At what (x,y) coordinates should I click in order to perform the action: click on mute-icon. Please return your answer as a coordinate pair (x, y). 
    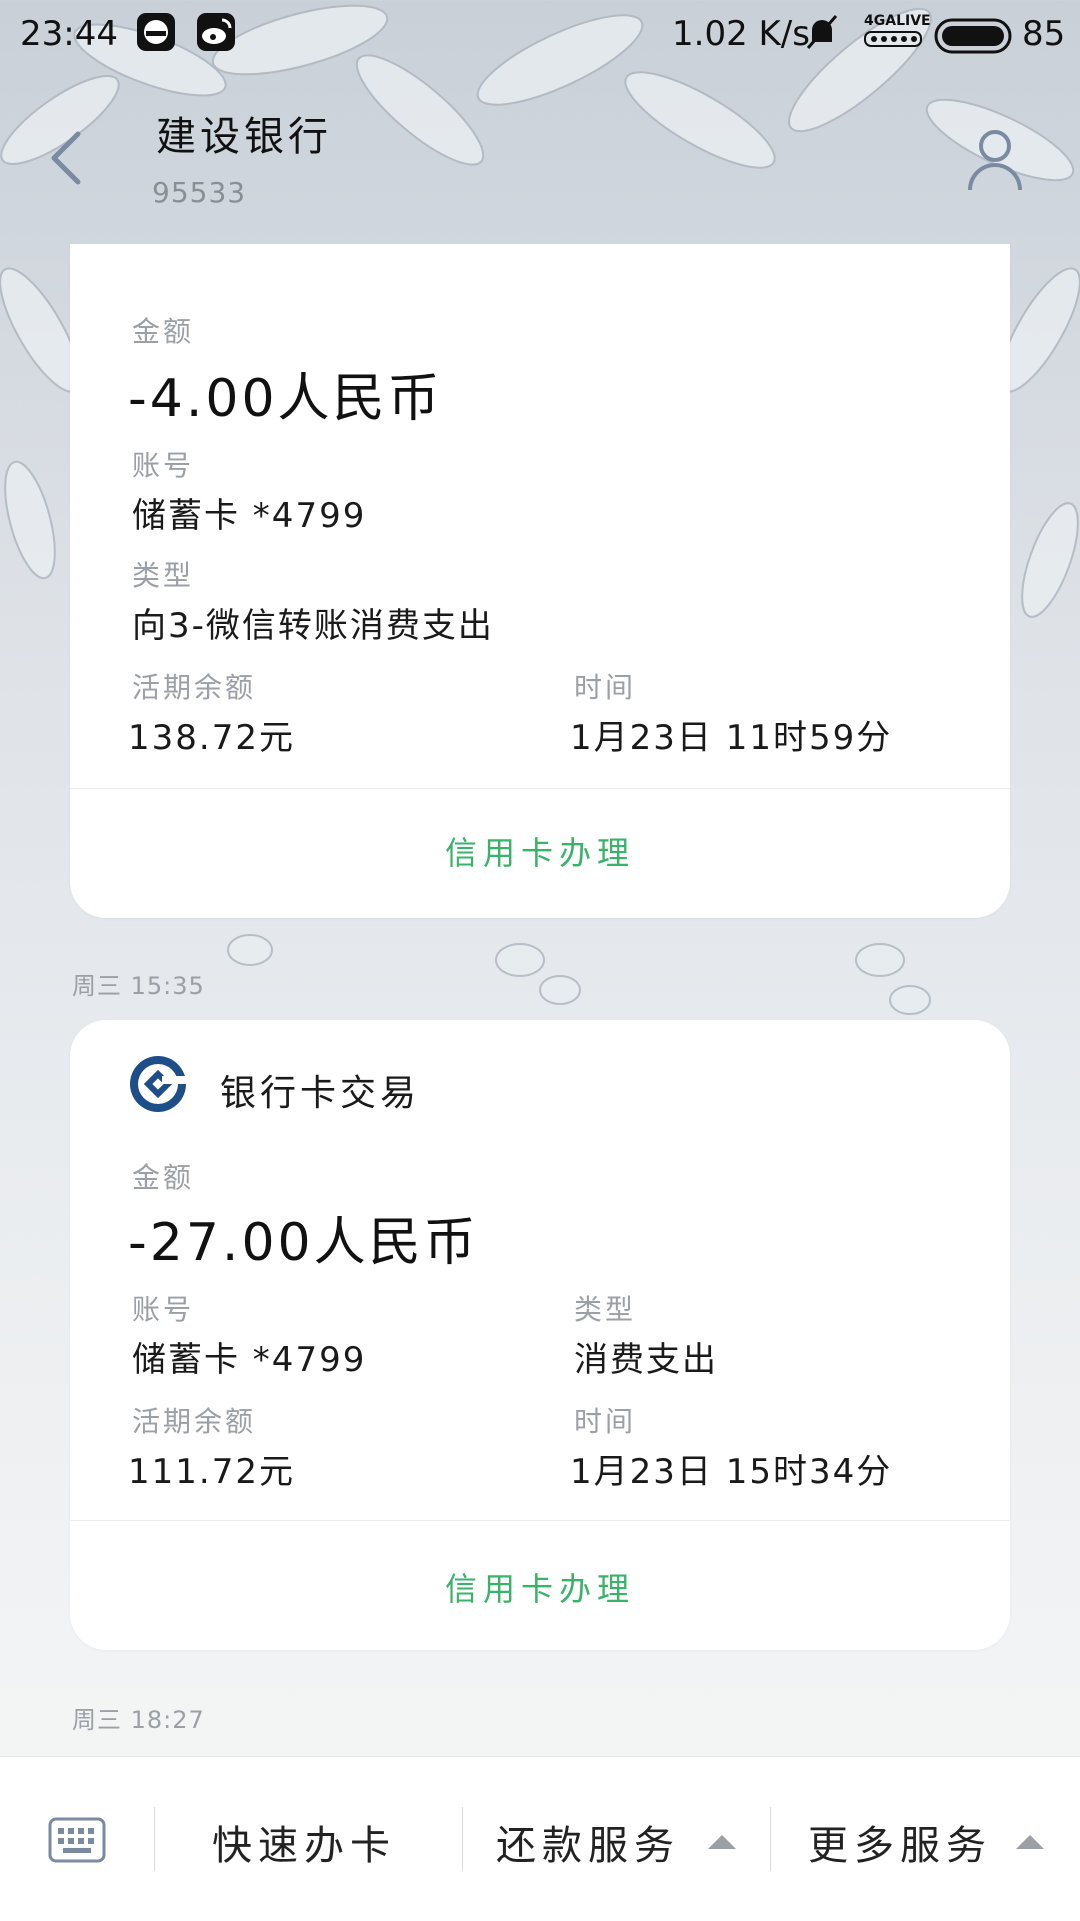
    Looking at the image, I should click on (822, 32).